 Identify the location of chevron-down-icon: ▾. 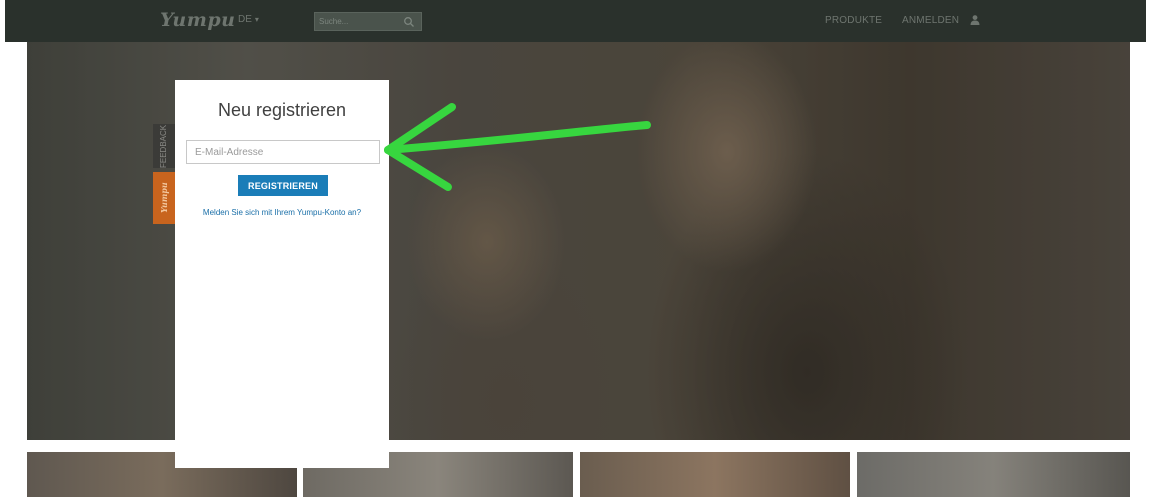
(256, 19).